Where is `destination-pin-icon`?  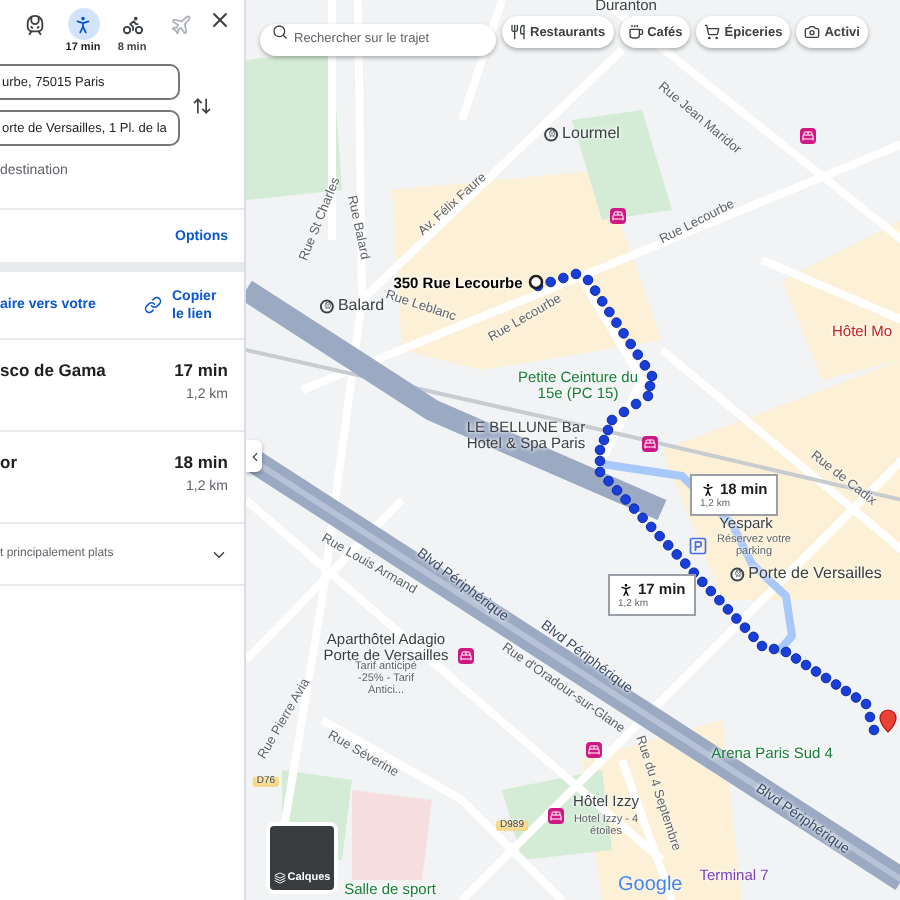
destination-pin-icon is located at coordinates (888, 721).